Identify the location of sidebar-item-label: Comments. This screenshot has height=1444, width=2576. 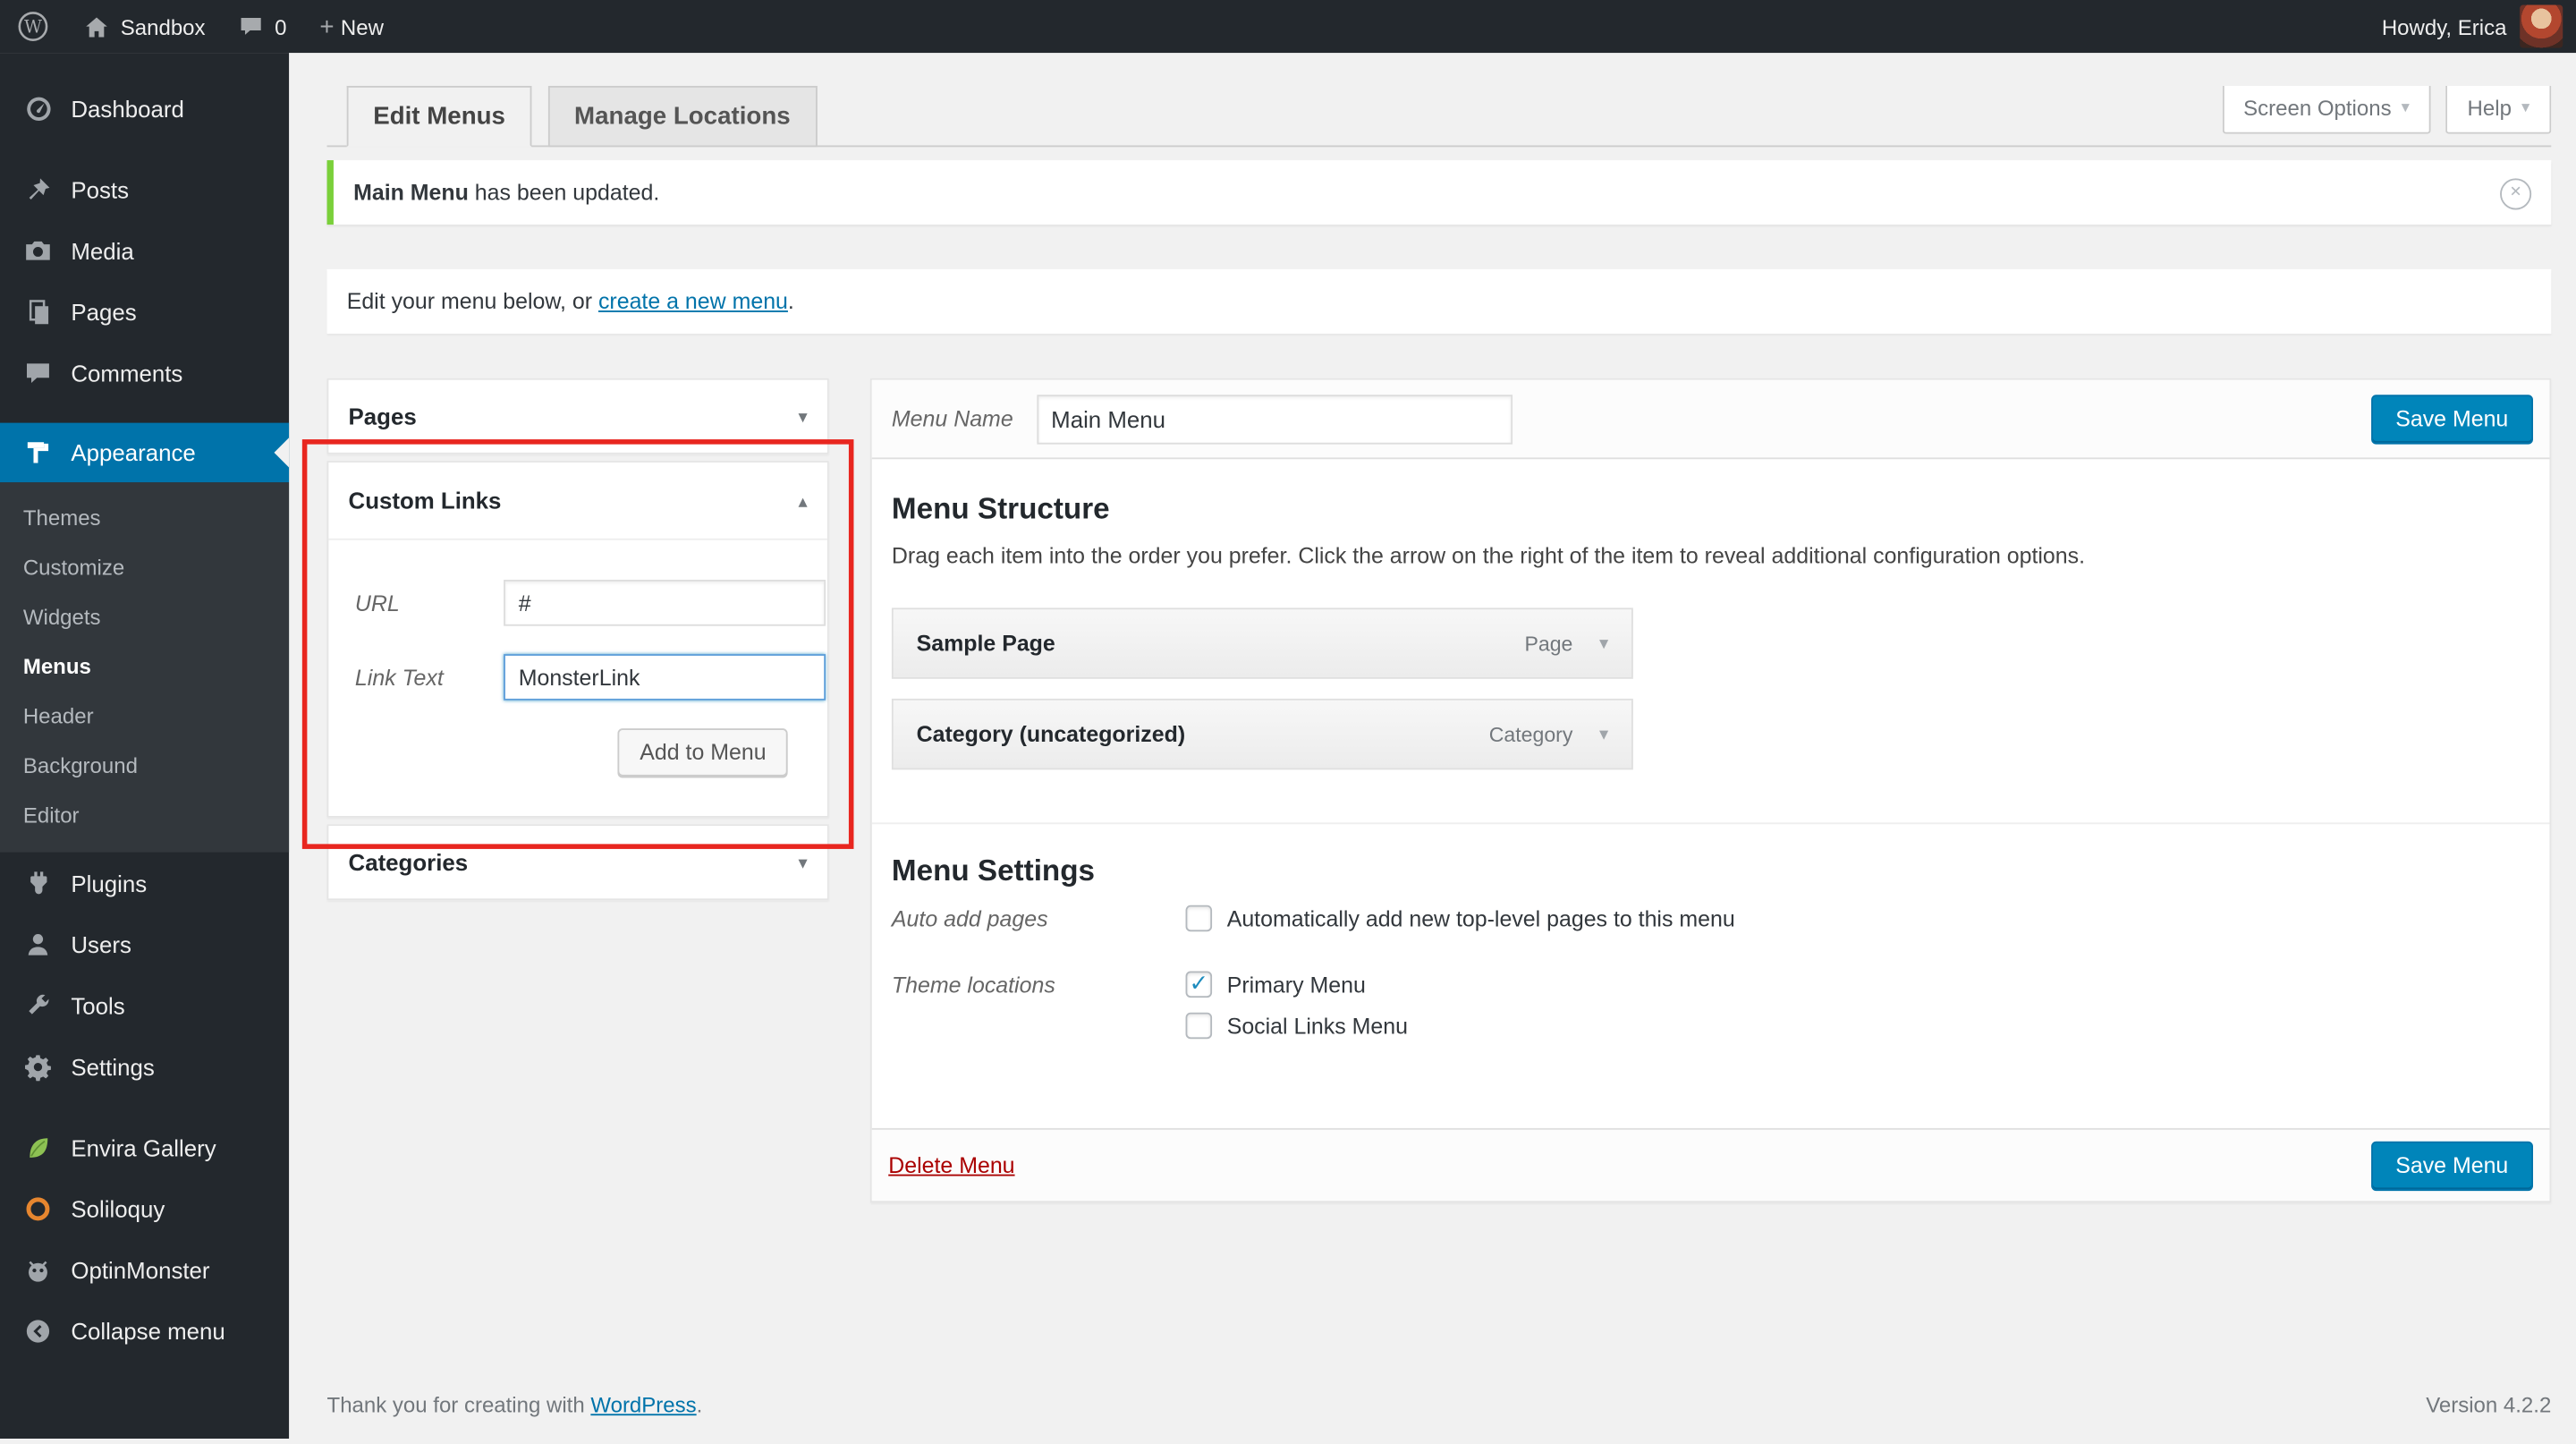
(127, 372).